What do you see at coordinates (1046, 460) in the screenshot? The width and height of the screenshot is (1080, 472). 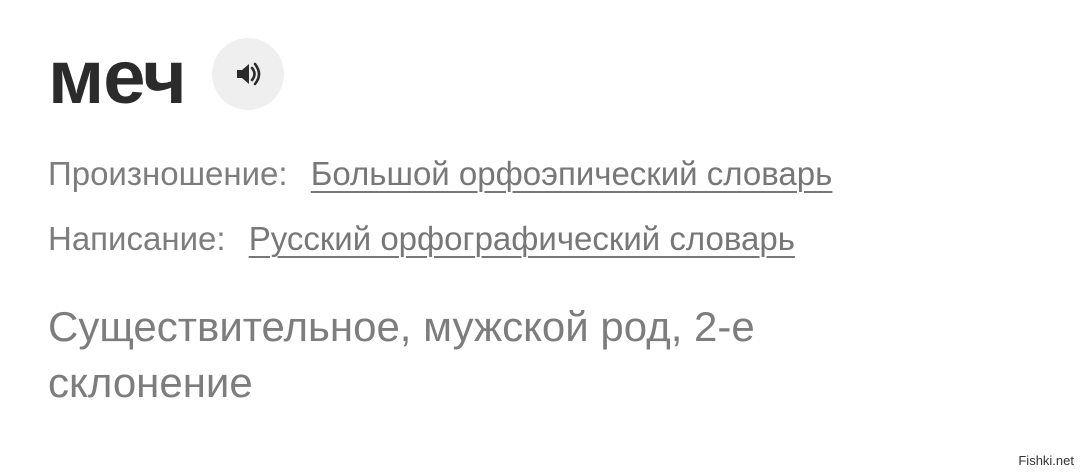 I see `watermark: Fishki.net` at bounding box center [1046, 460].